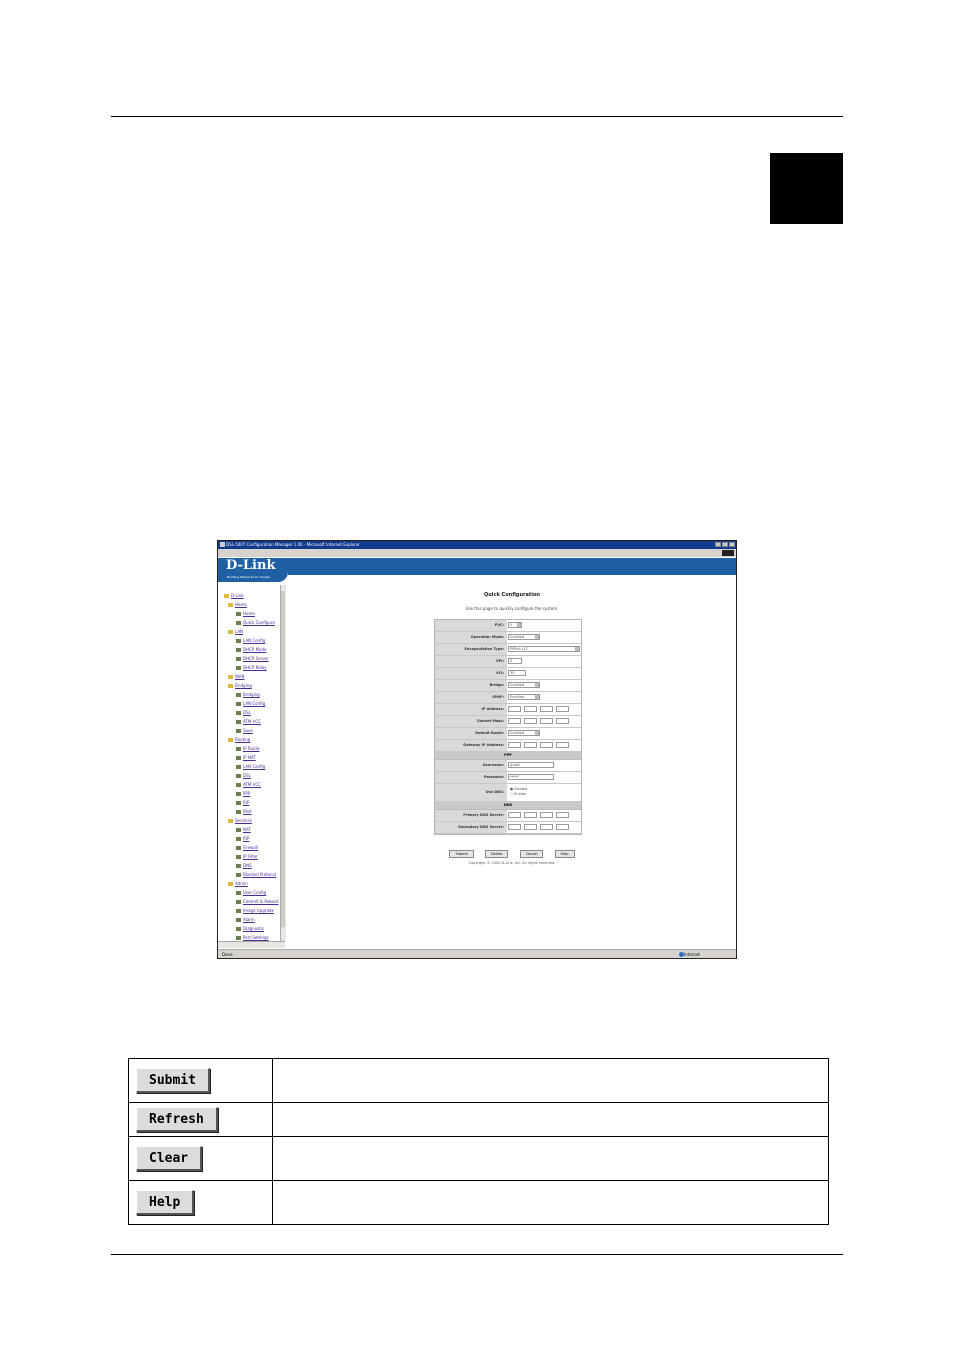  I want to click on tree-item-label: User Config, so click(255, 892).